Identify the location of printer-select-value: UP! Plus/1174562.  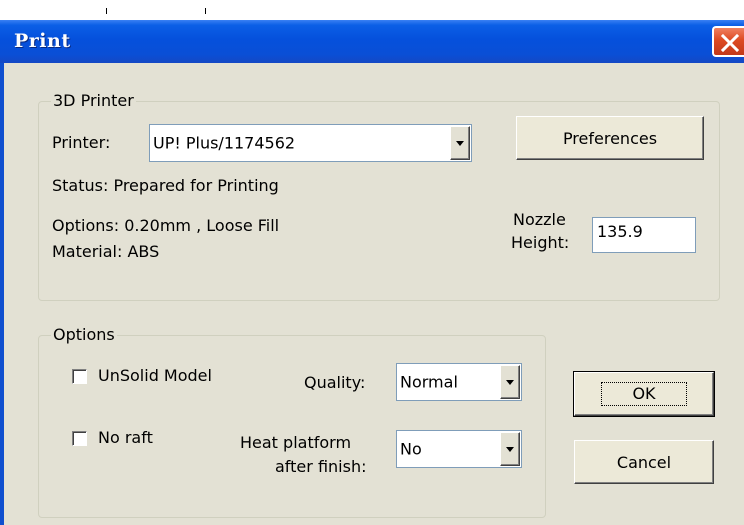
(224, 143).